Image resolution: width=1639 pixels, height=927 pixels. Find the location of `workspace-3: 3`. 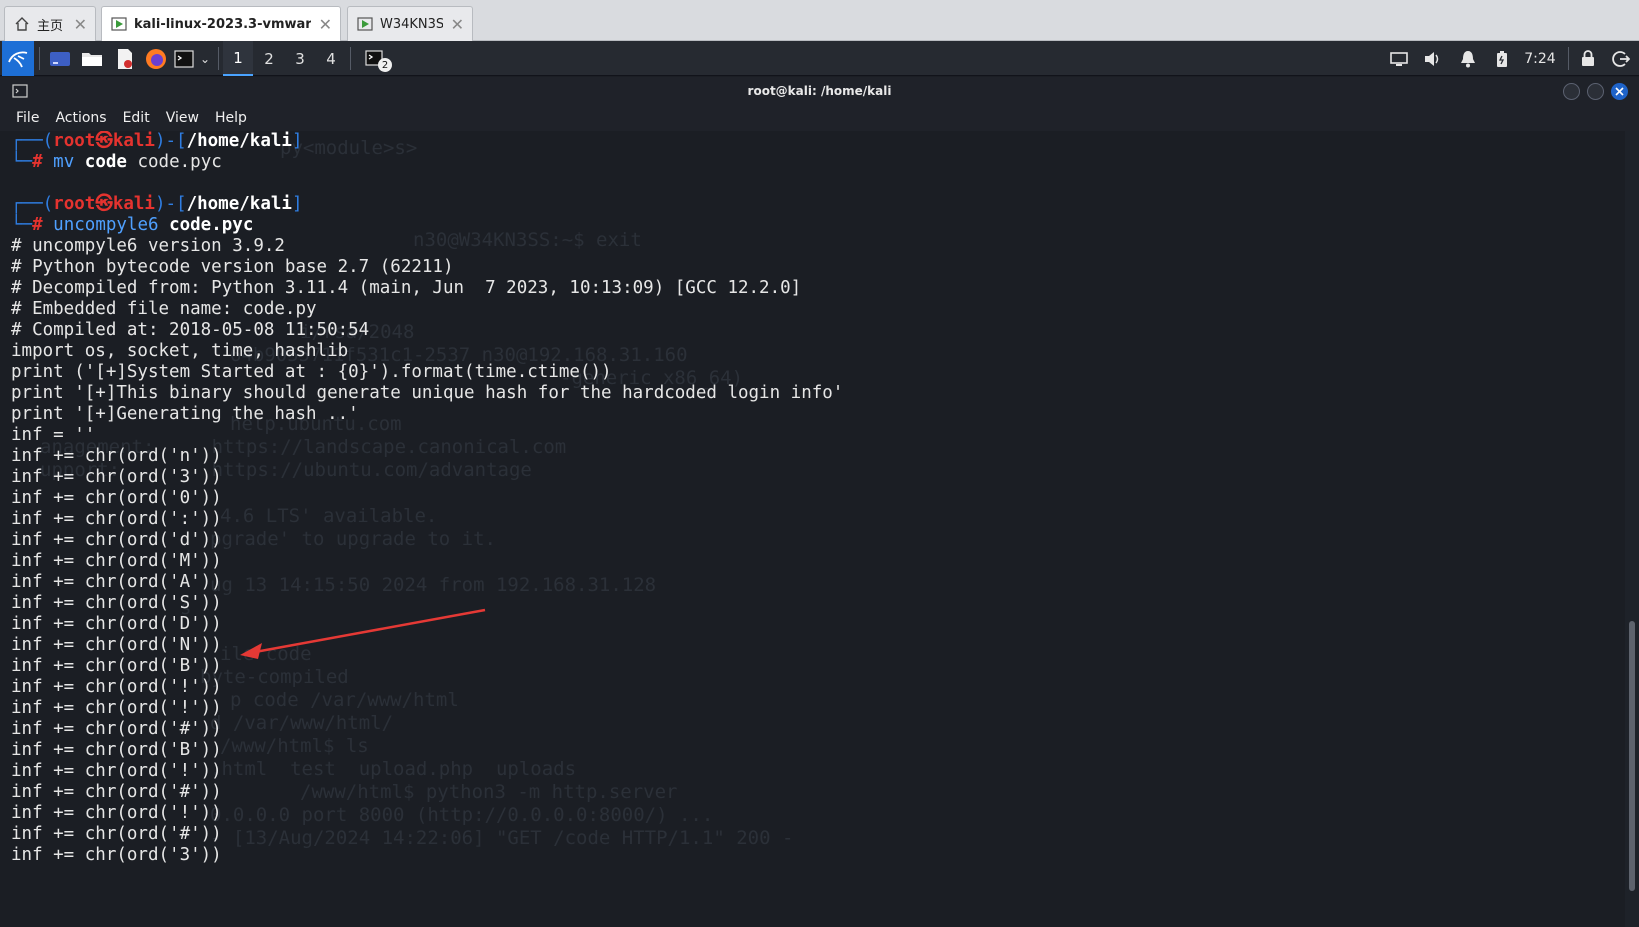

workspace-3: 3 is located at coordinates (300, 58).